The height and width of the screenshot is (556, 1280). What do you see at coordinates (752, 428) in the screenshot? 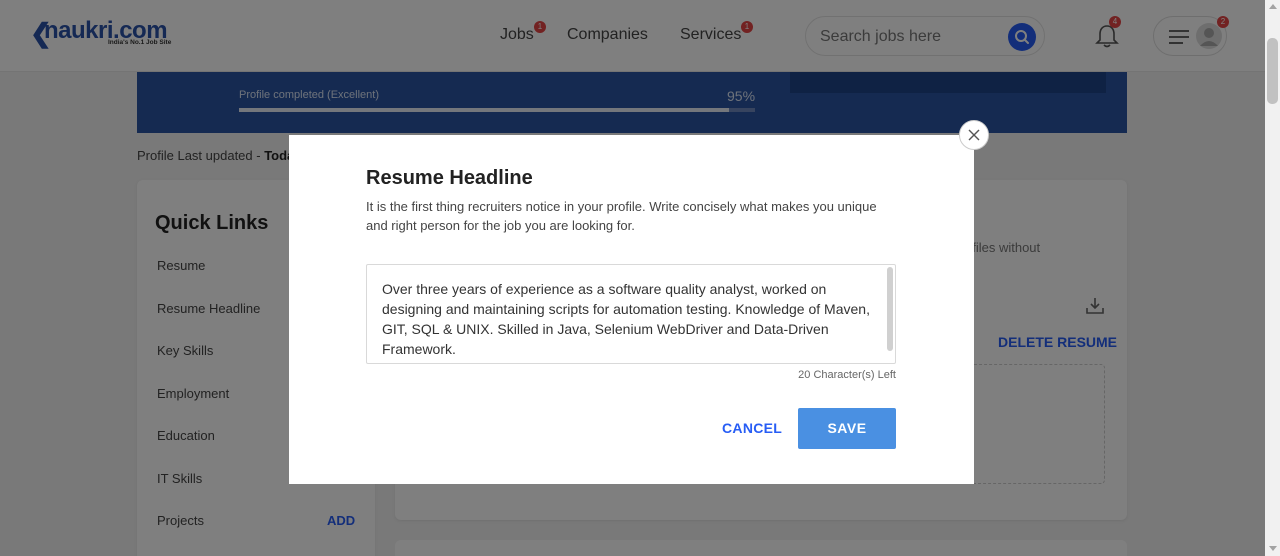
I see `cancel-button: CANCEL` at bounding box center [752, 428].